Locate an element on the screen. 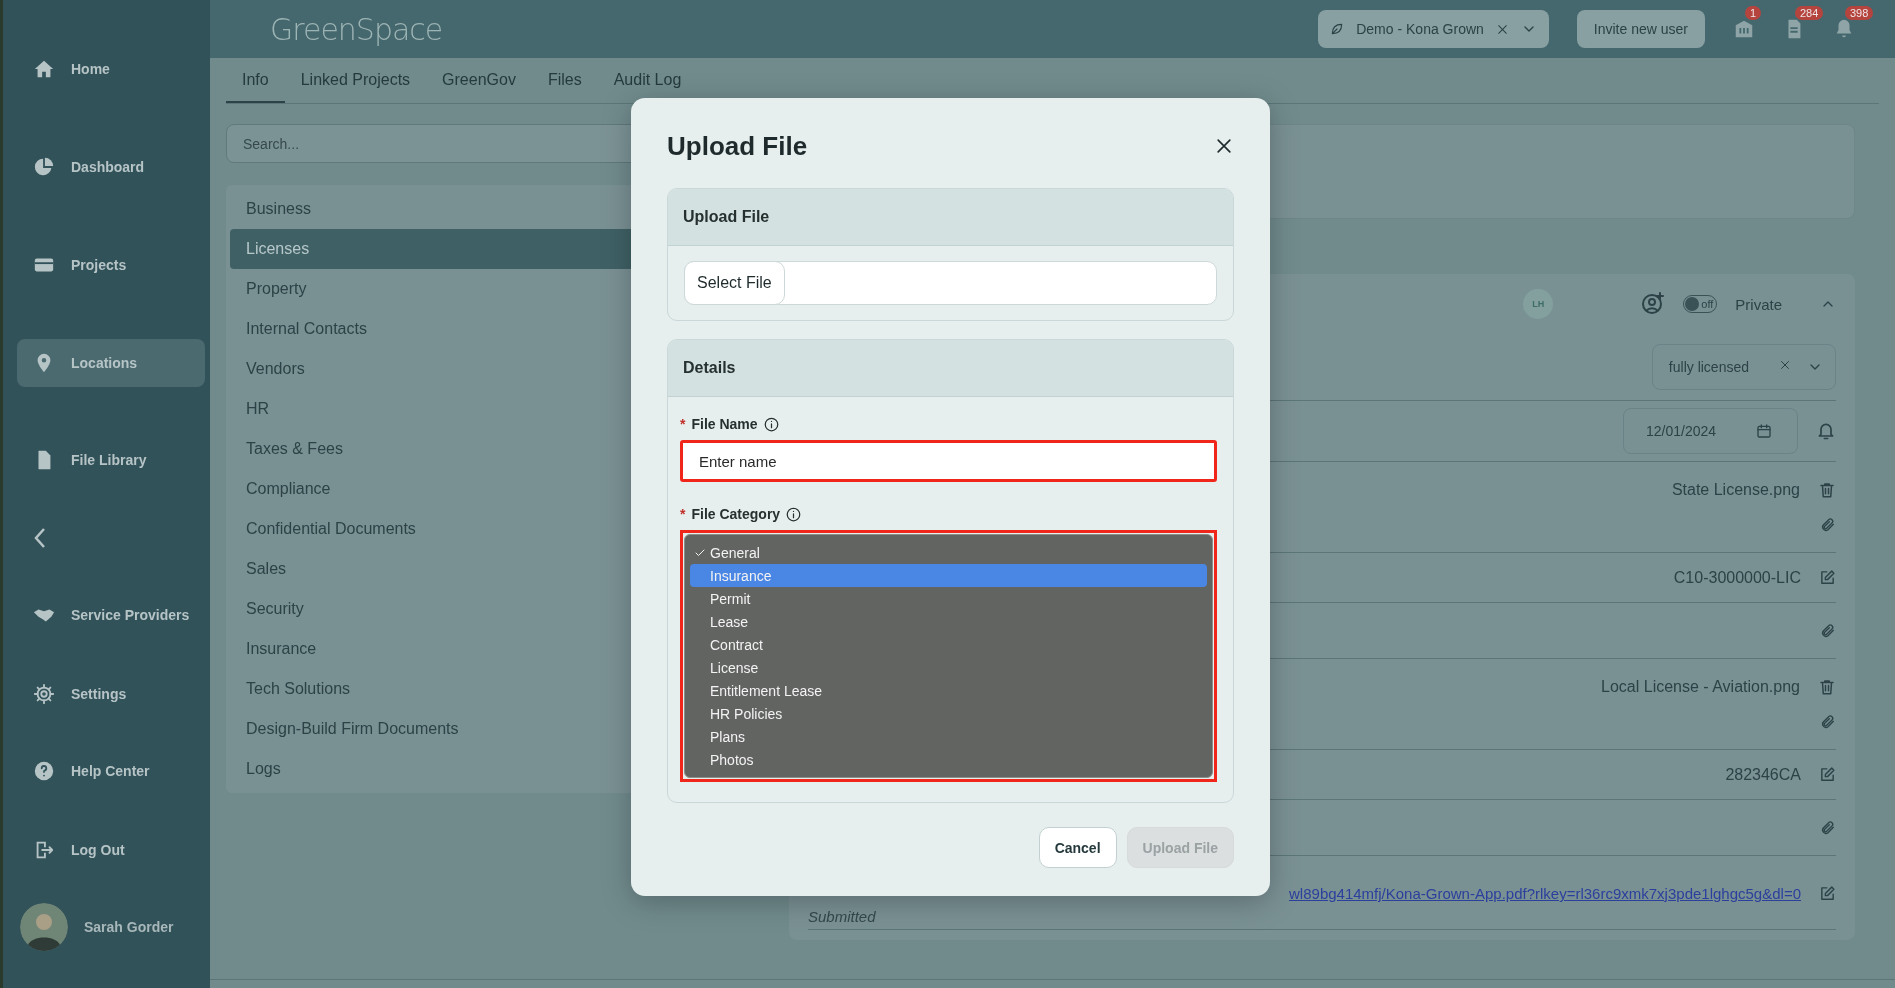  sidebar-label: Dashboard is located at coordinates (108, 167).